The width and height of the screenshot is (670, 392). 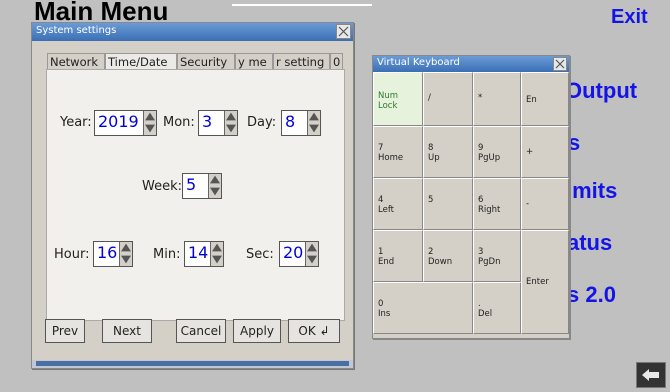 I want to click on minute-label: Min:, so click(x=167, y=254).